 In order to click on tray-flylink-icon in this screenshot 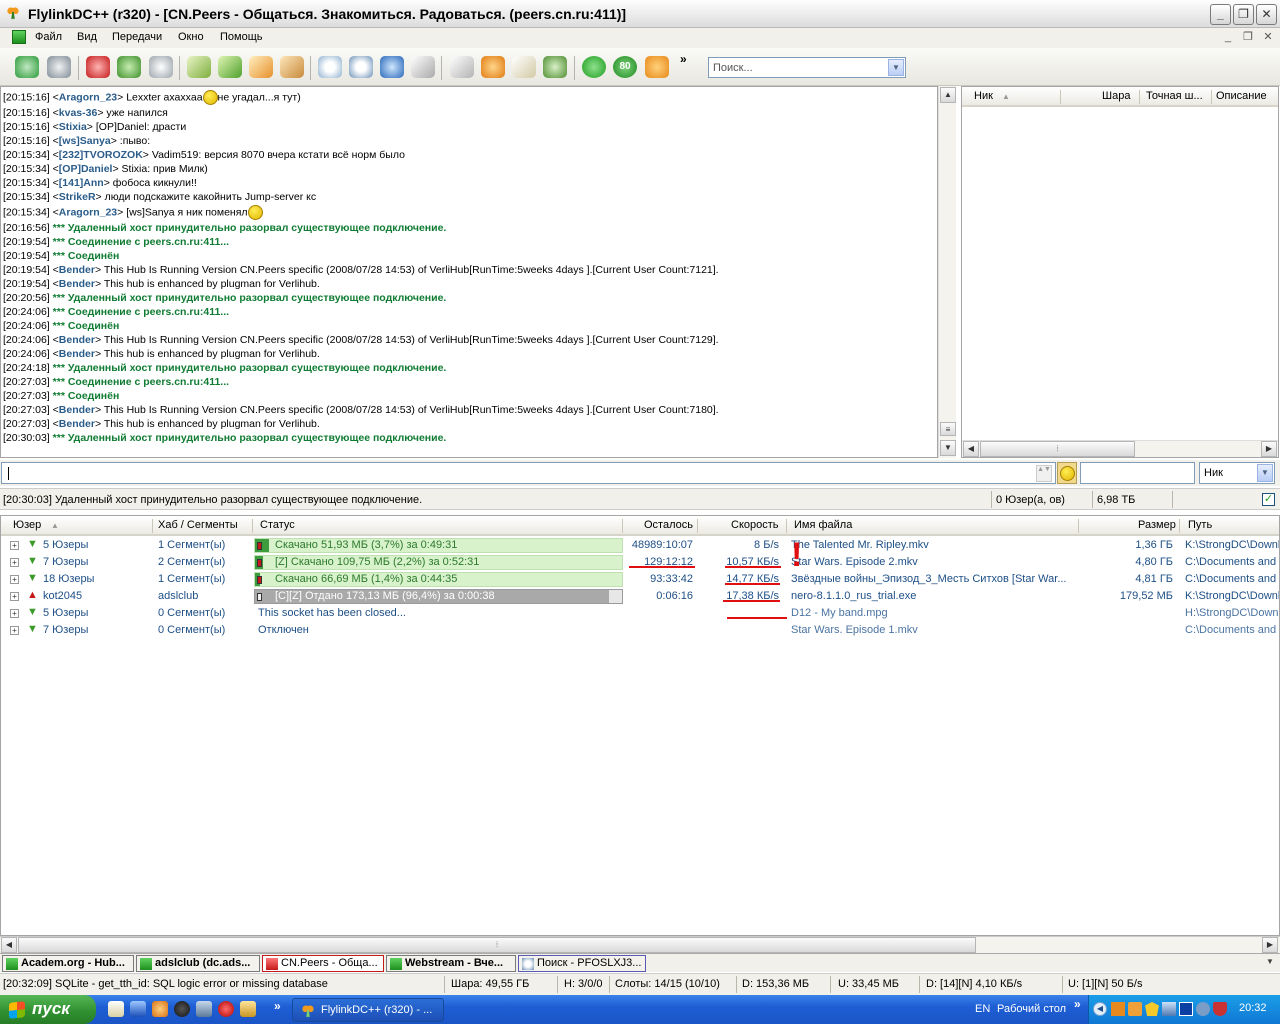, I will do `click(1135, 1009)`.